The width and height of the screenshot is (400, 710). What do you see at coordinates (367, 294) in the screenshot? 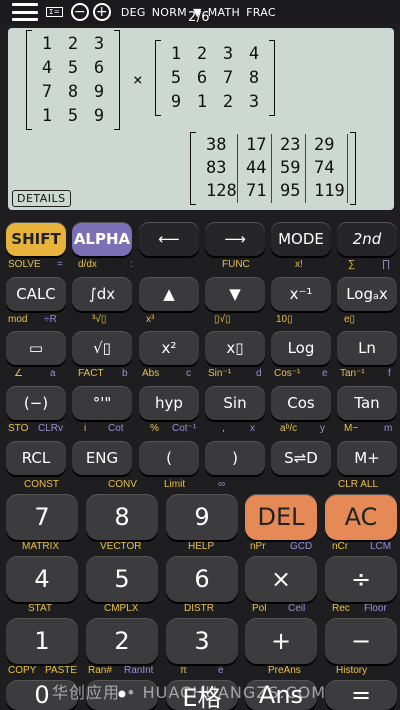
I see `log-base-button: Logₐx` at bounding box center [367, 294].